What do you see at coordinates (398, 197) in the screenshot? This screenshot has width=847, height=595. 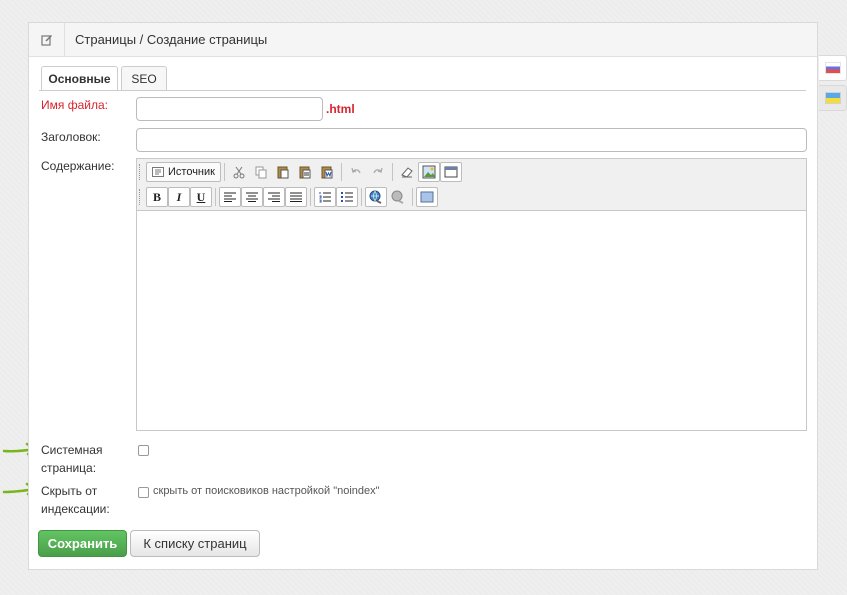 I see `unlink-icon` at bounding box center [398, 197].